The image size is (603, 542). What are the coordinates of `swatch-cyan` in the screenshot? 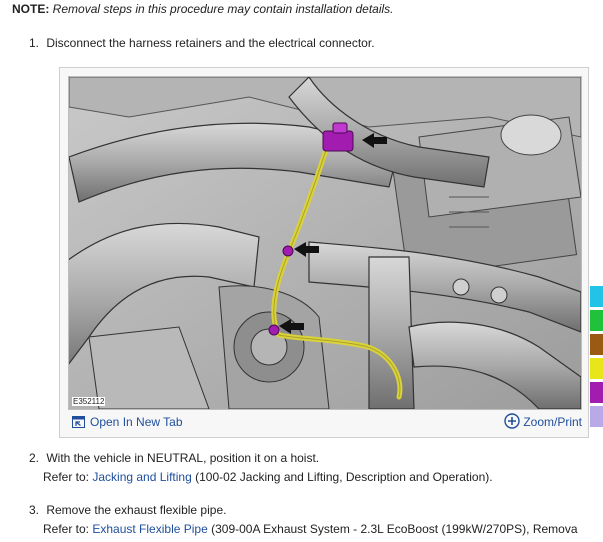 It's located at (596, 296).